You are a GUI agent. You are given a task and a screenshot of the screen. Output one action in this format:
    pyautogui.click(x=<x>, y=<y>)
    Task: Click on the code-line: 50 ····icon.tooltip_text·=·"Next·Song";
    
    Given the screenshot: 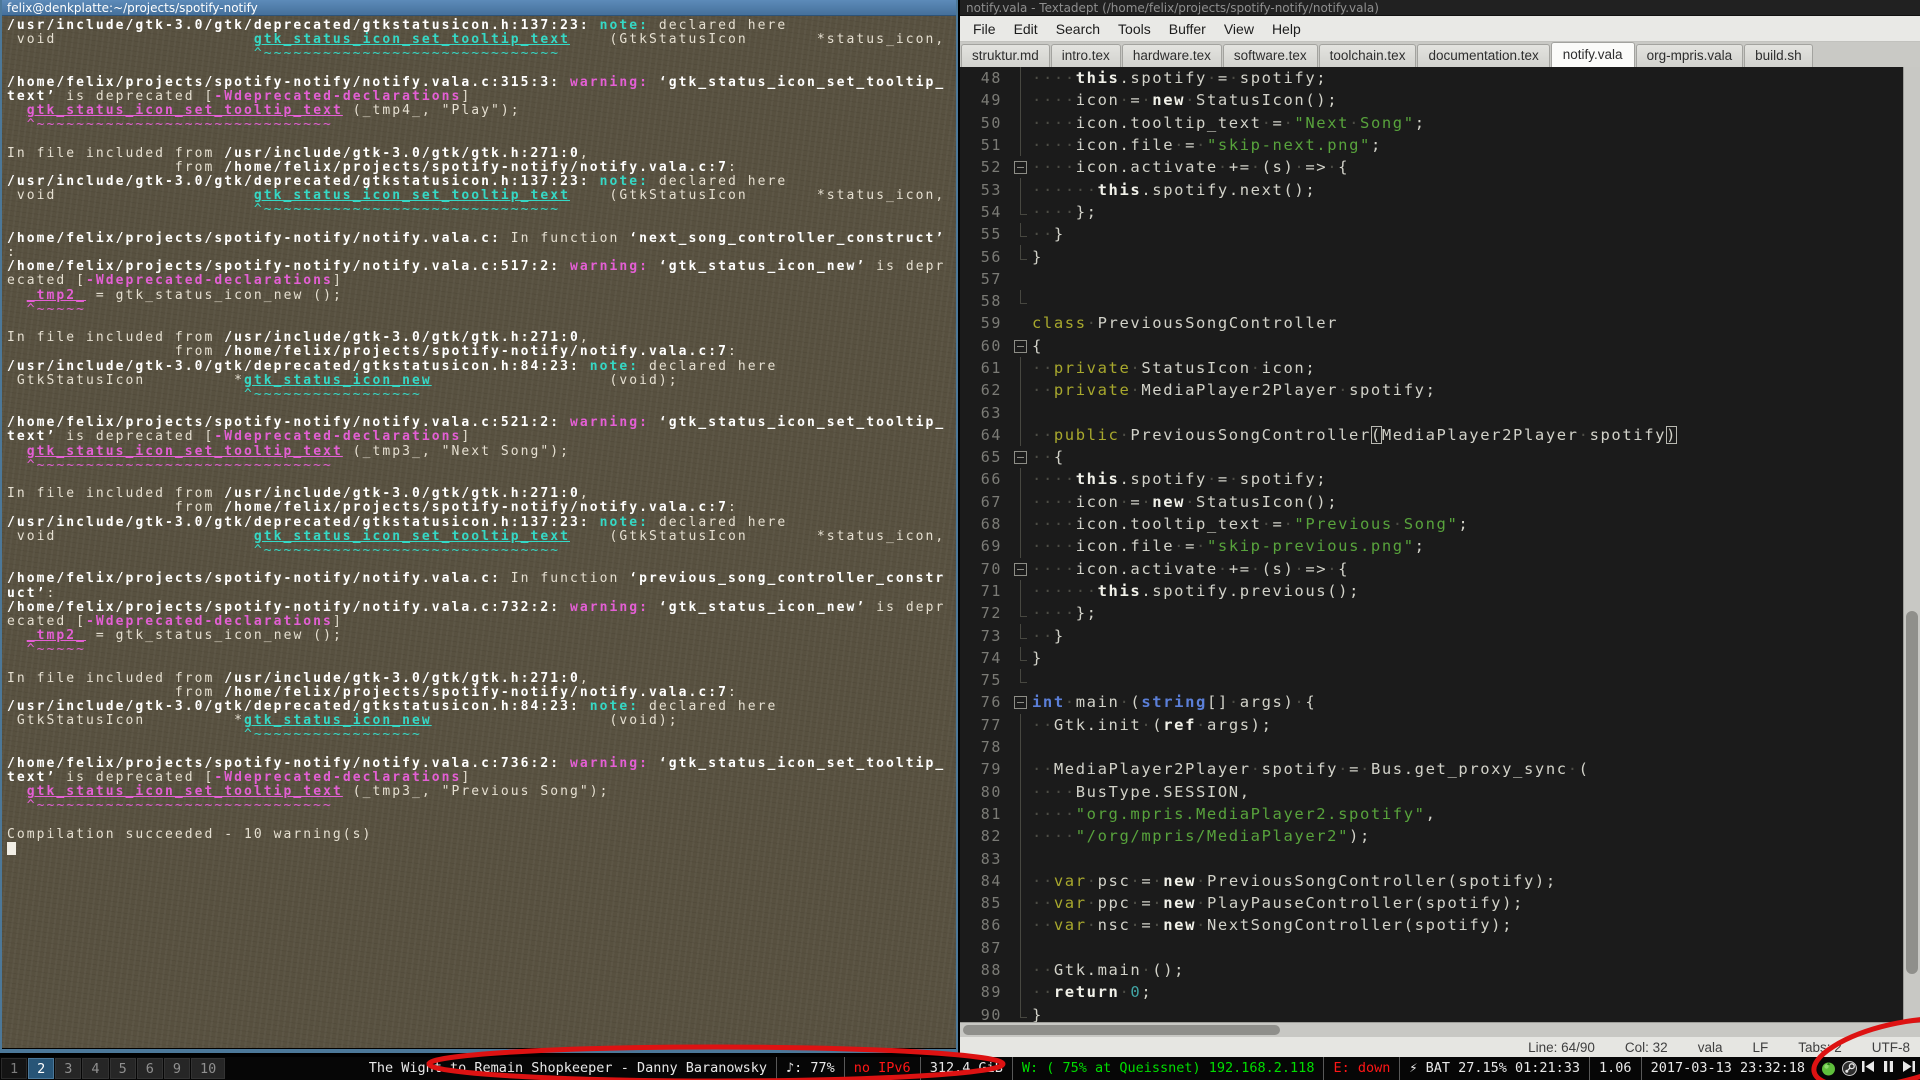 What is the action you would take?
    pyautogui.click(x=1433, y=123)
    